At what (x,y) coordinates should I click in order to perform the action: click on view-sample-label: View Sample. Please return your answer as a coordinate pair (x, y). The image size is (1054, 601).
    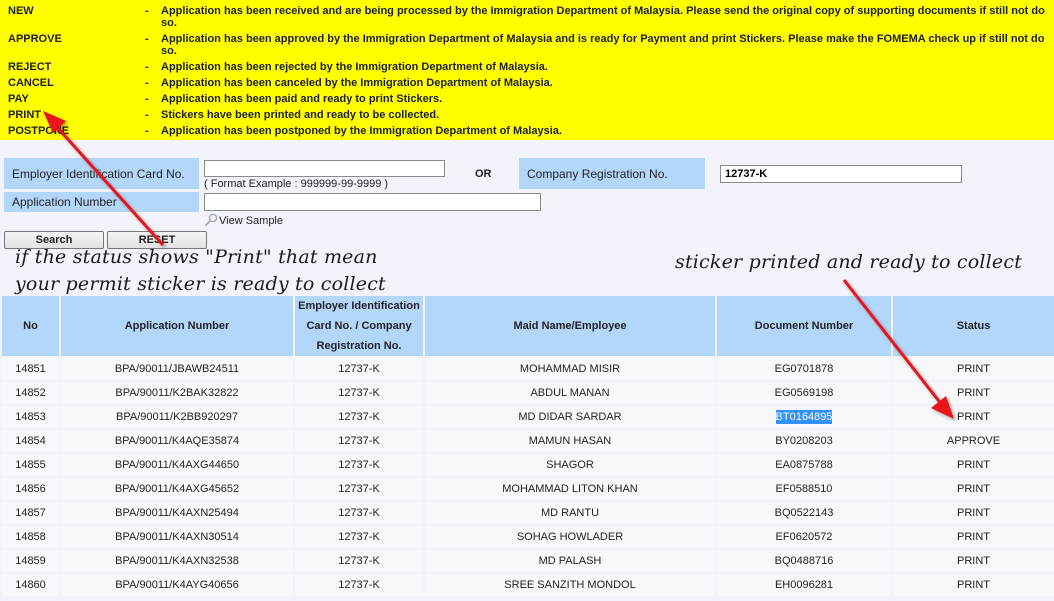
    Looking at the image, I should click on (251, 221).